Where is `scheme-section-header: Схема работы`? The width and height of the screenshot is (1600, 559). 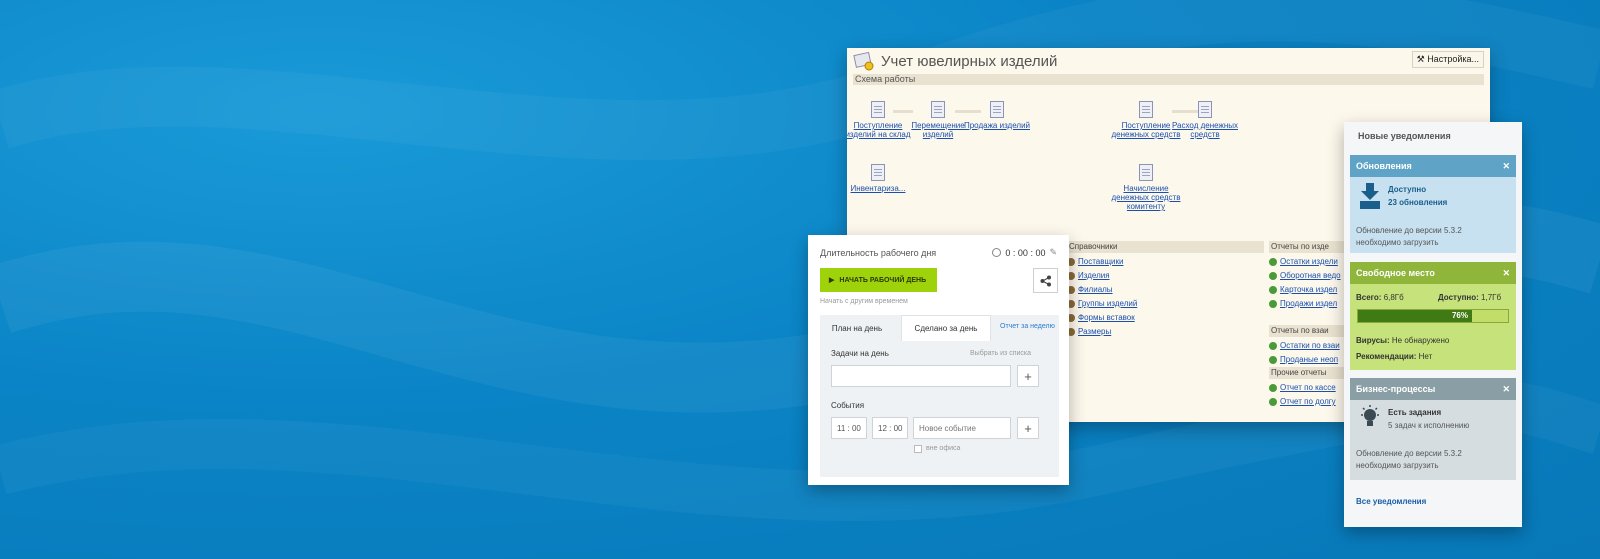
scheme-section-header: Схема работы is located at coordinates (1168, 79).